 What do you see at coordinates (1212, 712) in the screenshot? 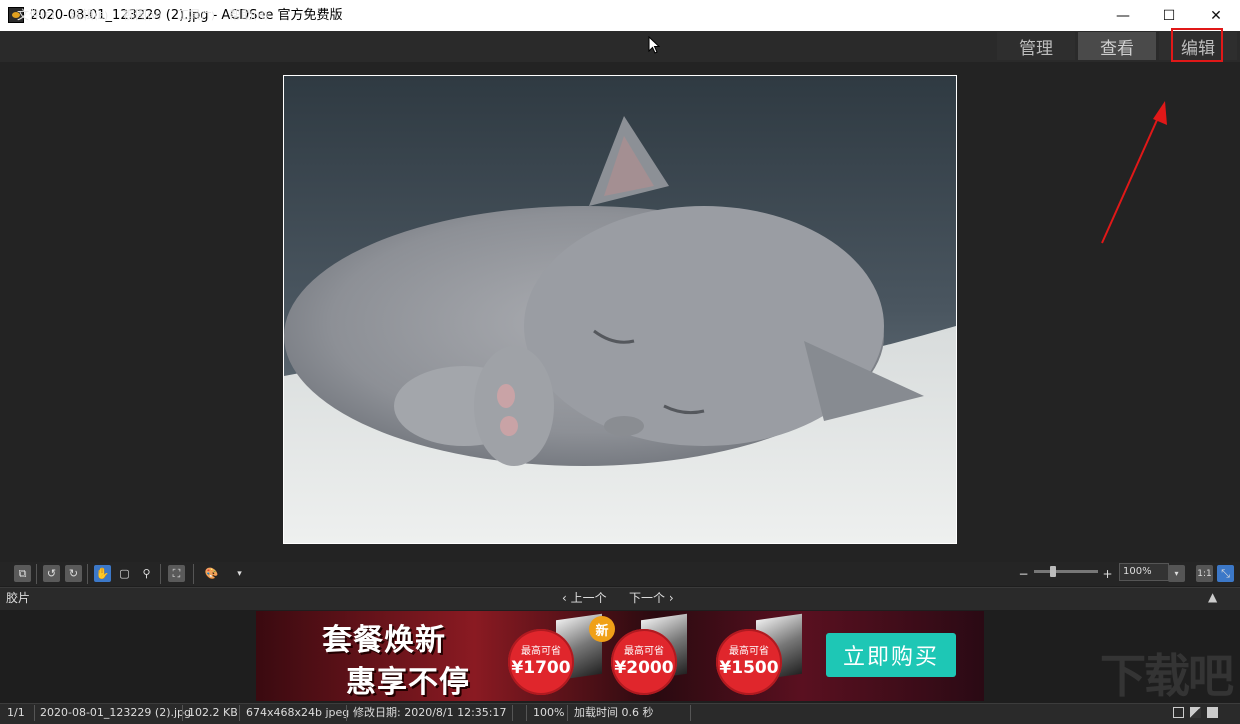
I see `edit-mode-icon` at bounding box center [1212, 712].